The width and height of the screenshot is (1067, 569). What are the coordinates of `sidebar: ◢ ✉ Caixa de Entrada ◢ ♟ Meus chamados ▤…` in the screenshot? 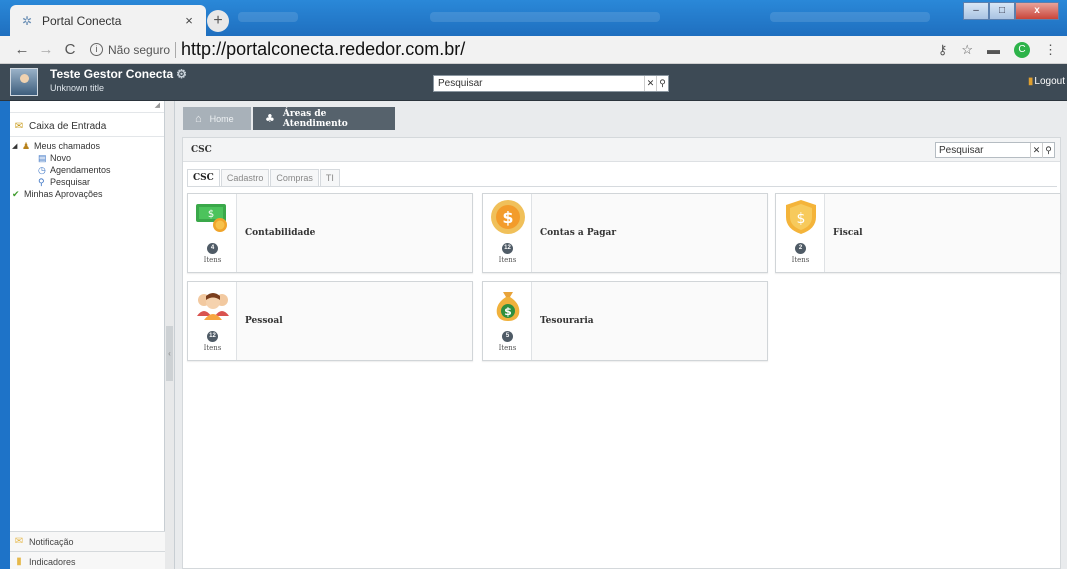 It's located at (87, 335).